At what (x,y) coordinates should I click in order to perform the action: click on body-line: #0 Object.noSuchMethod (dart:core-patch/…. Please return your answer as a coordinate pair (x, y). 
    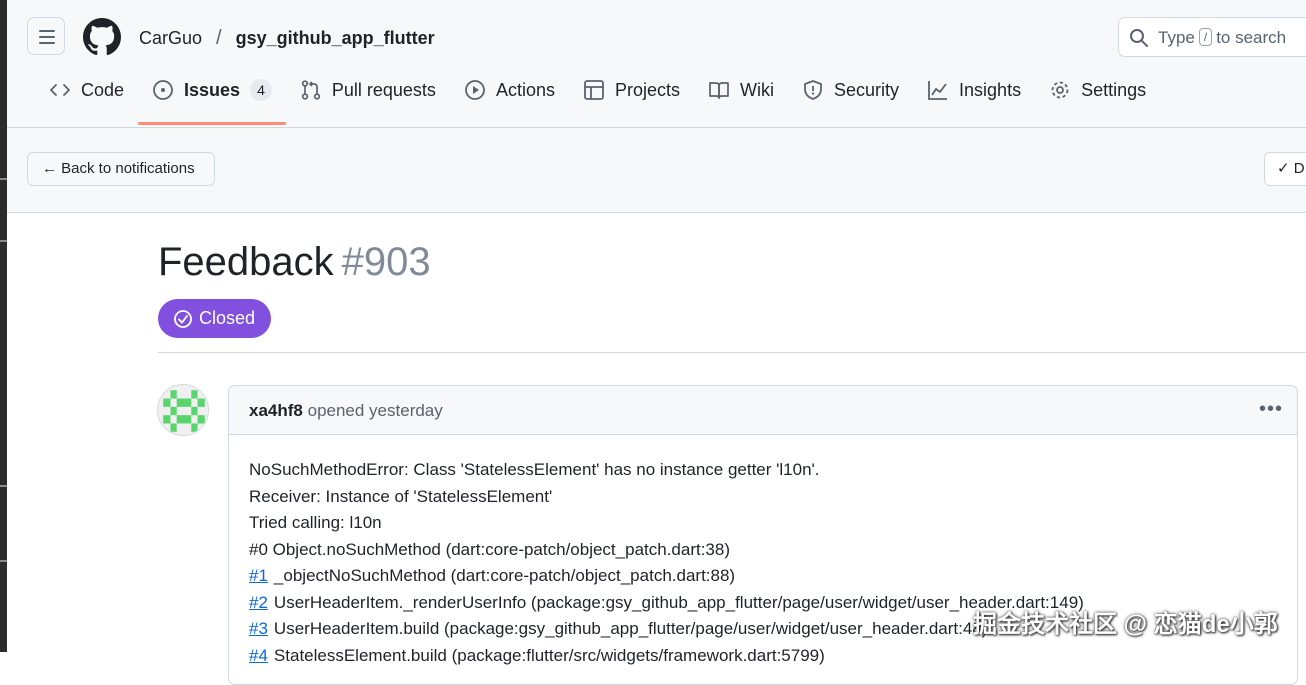
    Looking at the image, I should click on (490, 549).